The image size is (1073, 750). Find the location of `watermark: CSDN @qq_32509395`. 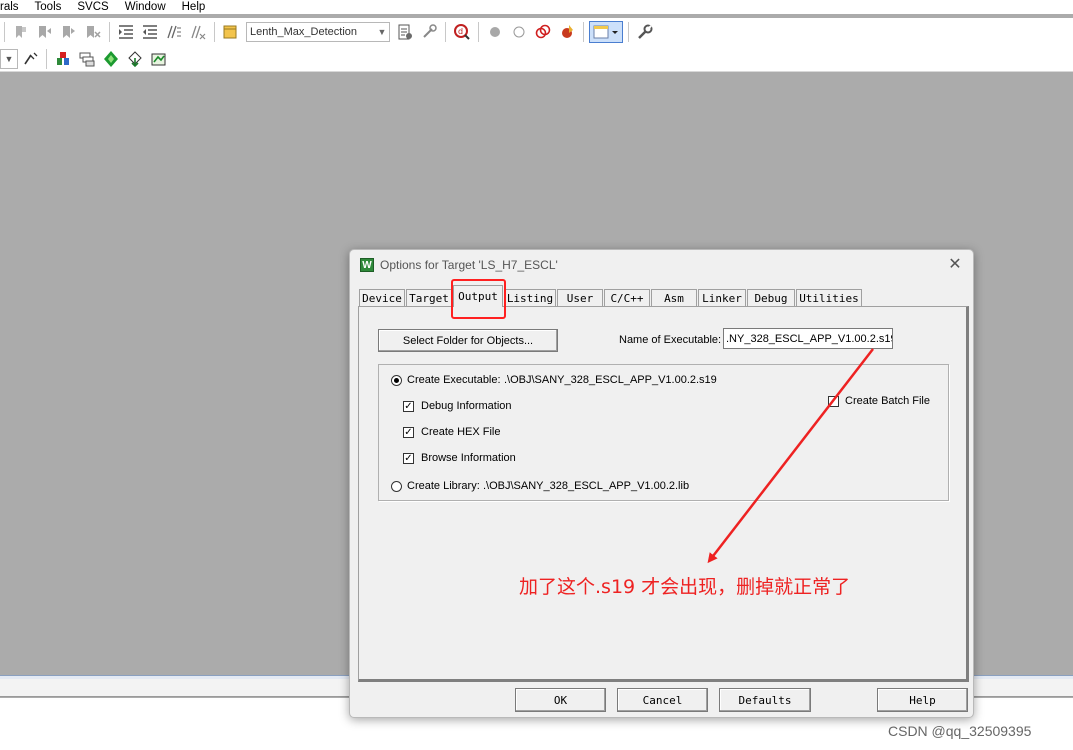

watermark: CSDN @qq_32509395 is located at coordinates (960, 731).